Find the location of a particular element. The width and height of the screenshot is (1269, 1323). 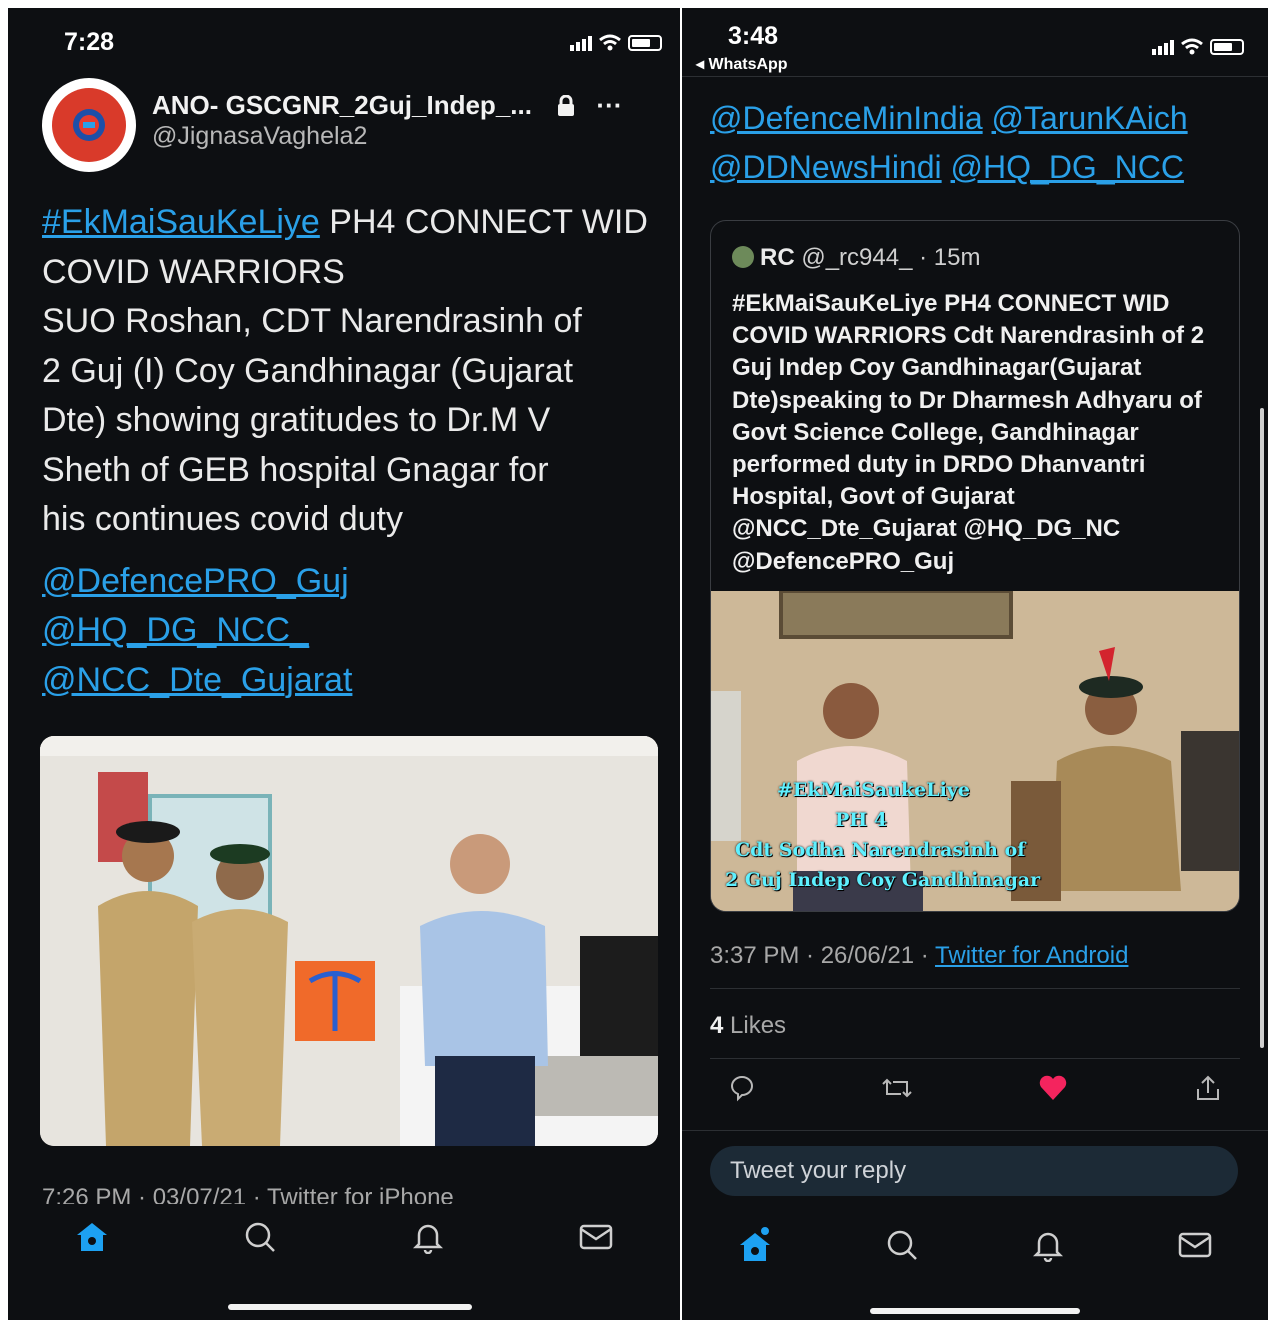

mention-link: @DefenceMinIndia is located at coordinates (846, 118).